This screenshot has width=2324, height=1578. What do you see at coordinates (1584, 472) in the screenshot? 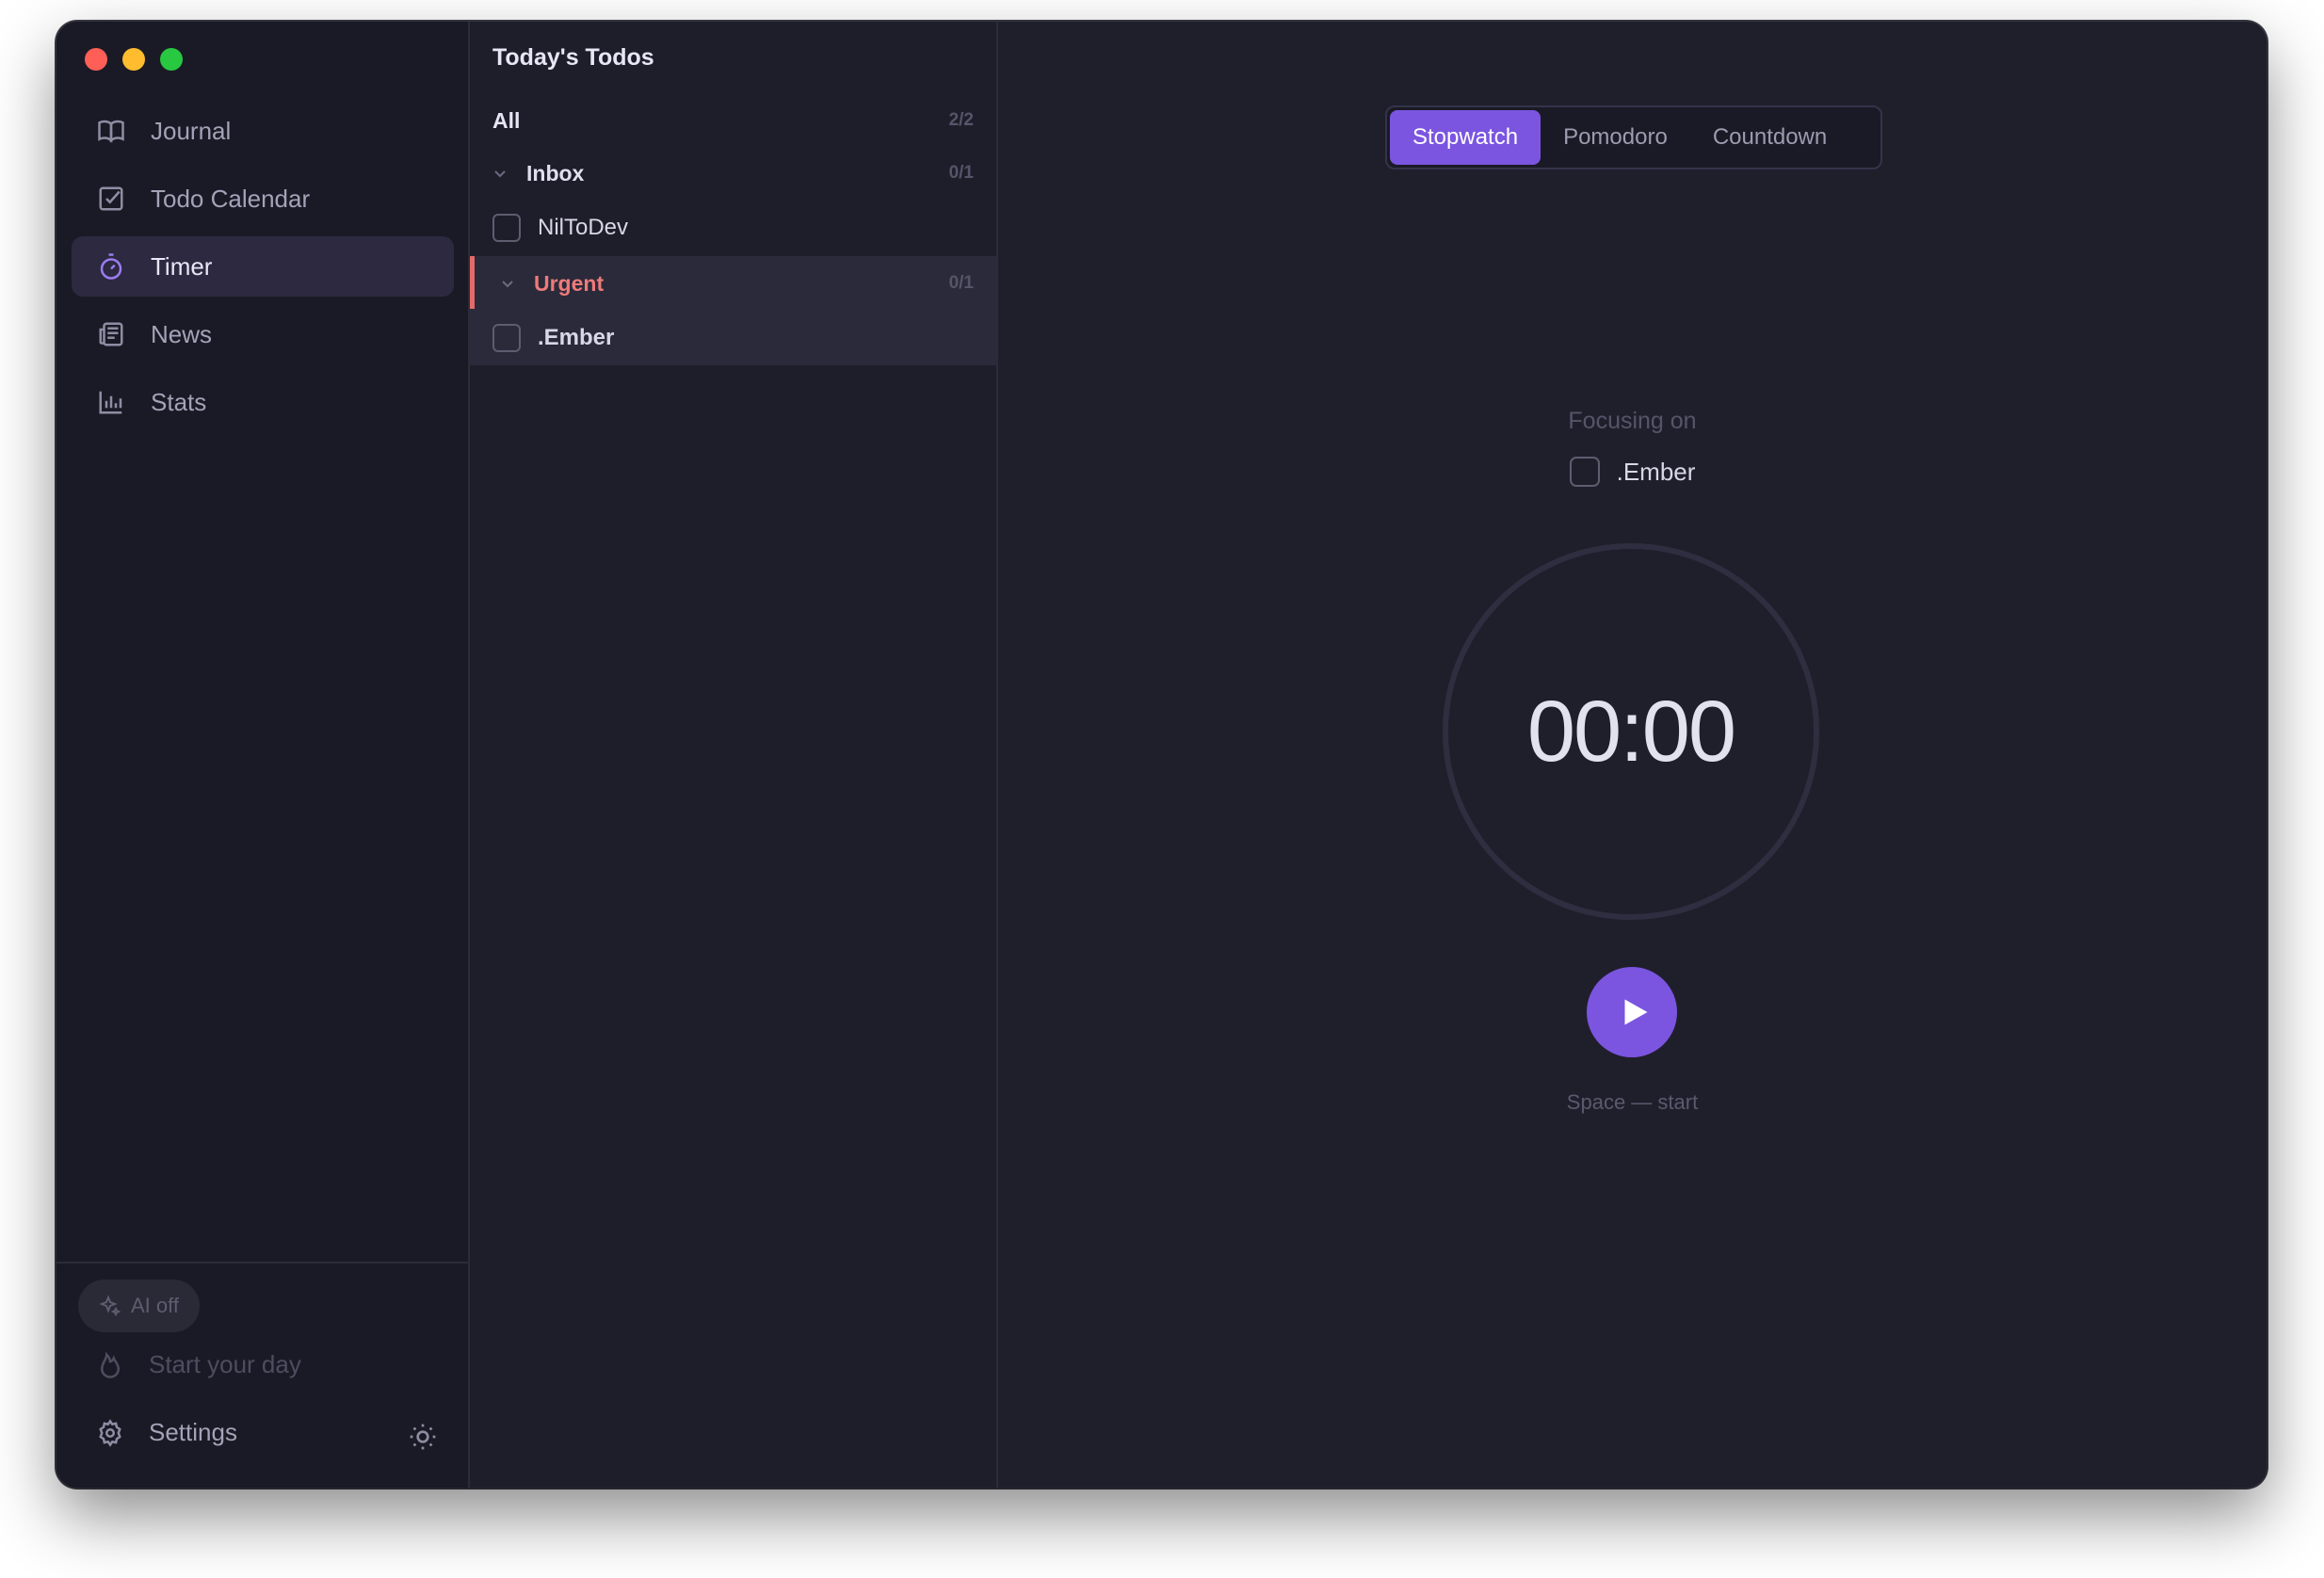
I see `focus-task-checkbox` at bounding box center [1584, 472].